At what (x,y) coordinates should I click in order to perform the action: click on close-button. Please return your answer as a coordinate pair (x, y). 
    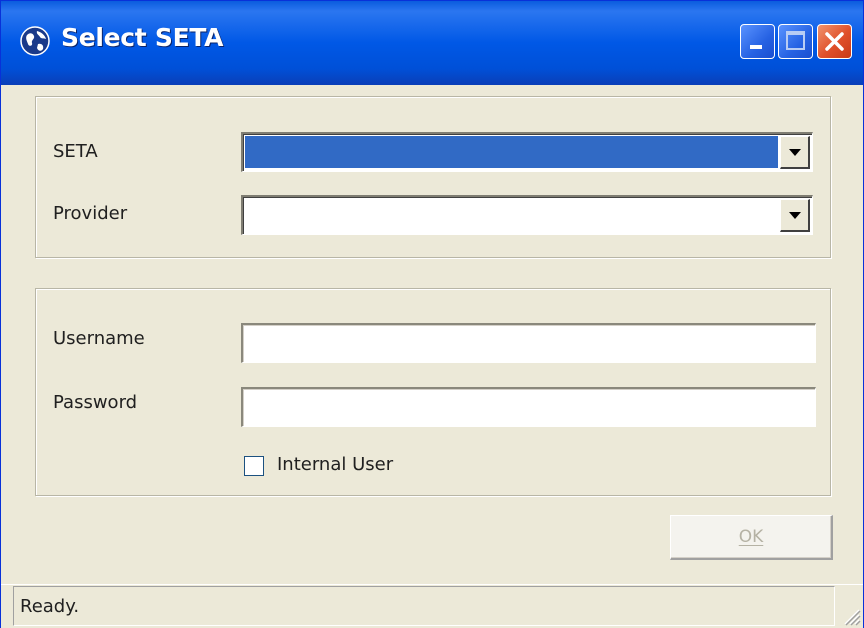
    Looking at the image, I should click on (834, 41).